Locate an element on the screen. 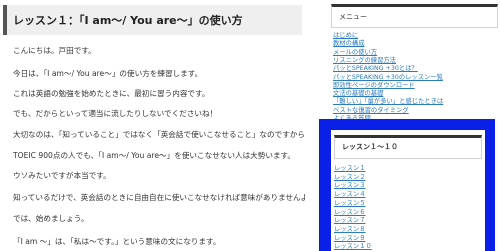 Image resolution: width=500 pixels, height=251 pixels. article-title: レッスン１：「I am～/ You are～」の使い方 is located at coordinates (128, 20).